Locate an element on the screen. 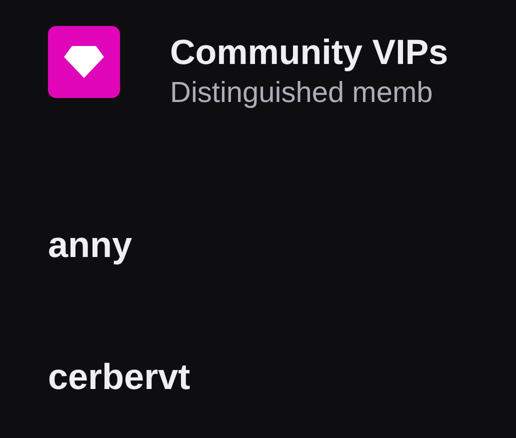 The width and height of the screenshot is (516, 438). gem-badge-icon is located at coordinates (84, 62).